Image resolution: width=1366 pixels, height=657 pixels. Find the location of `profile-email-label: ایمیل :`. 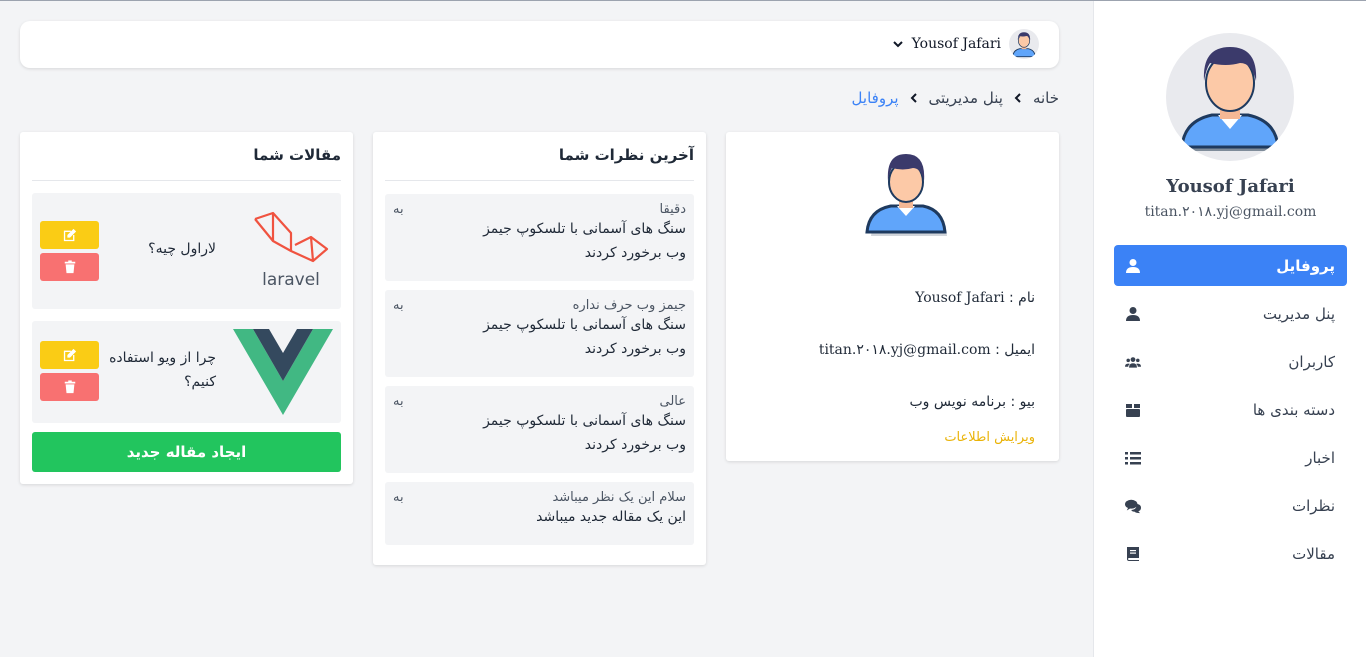

profile-email-label: ایمیل : is located at coordinates (1015, 350).